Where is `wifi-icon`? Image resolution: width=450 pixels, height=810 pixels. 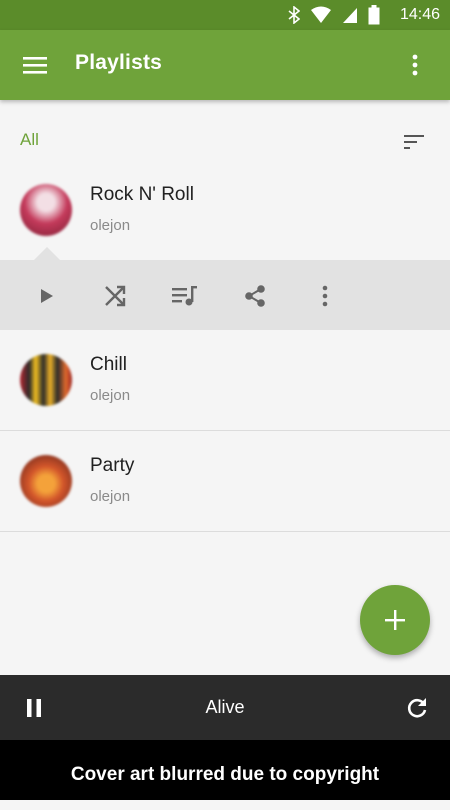 wifi-icon is located at coordinates (321, 15).